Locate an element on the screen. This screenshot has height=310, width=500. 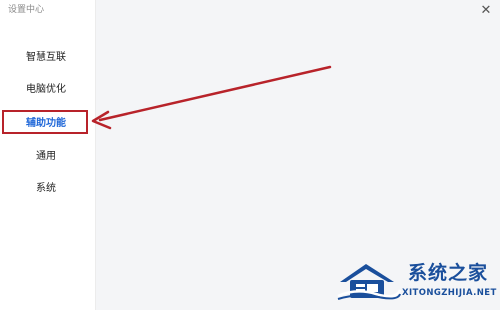
app-title: 设置中心 is located at coordinates (26, 10).